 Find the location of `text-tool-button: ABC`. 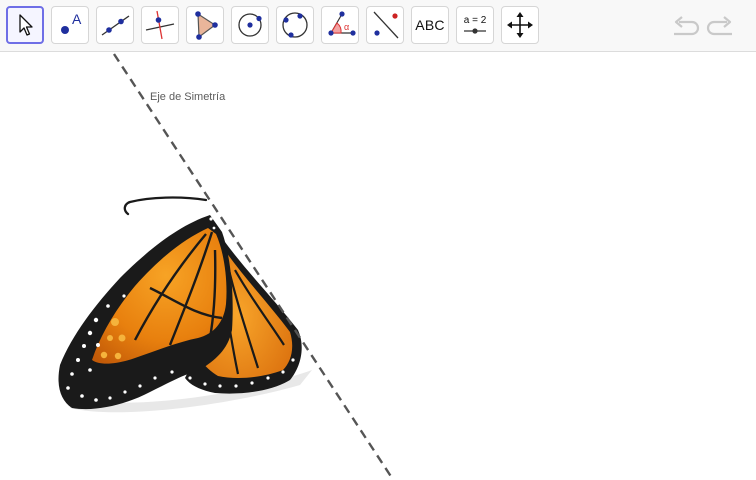

text-tool-button: ABC is located at coordinates (430, 25).